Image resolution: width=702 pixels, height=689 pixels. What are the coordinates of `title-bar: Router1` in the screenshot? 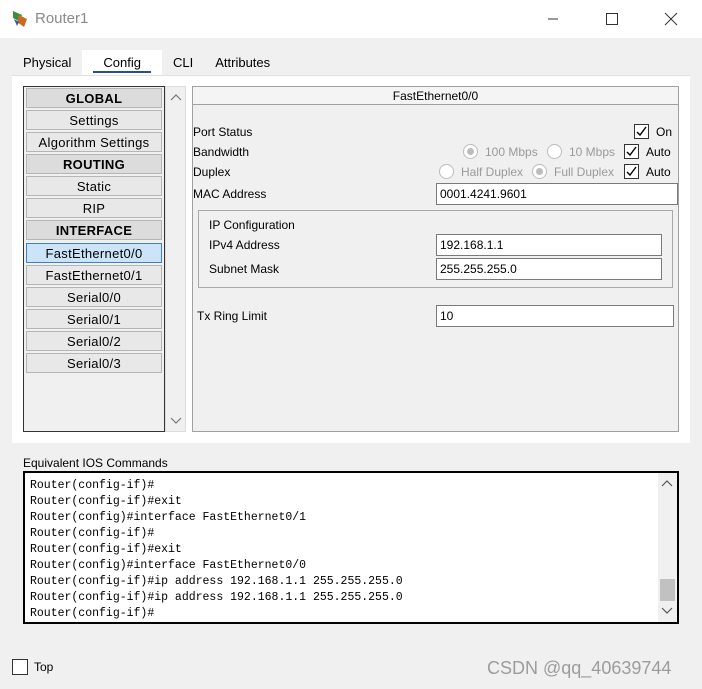 It's located at (351, 19).